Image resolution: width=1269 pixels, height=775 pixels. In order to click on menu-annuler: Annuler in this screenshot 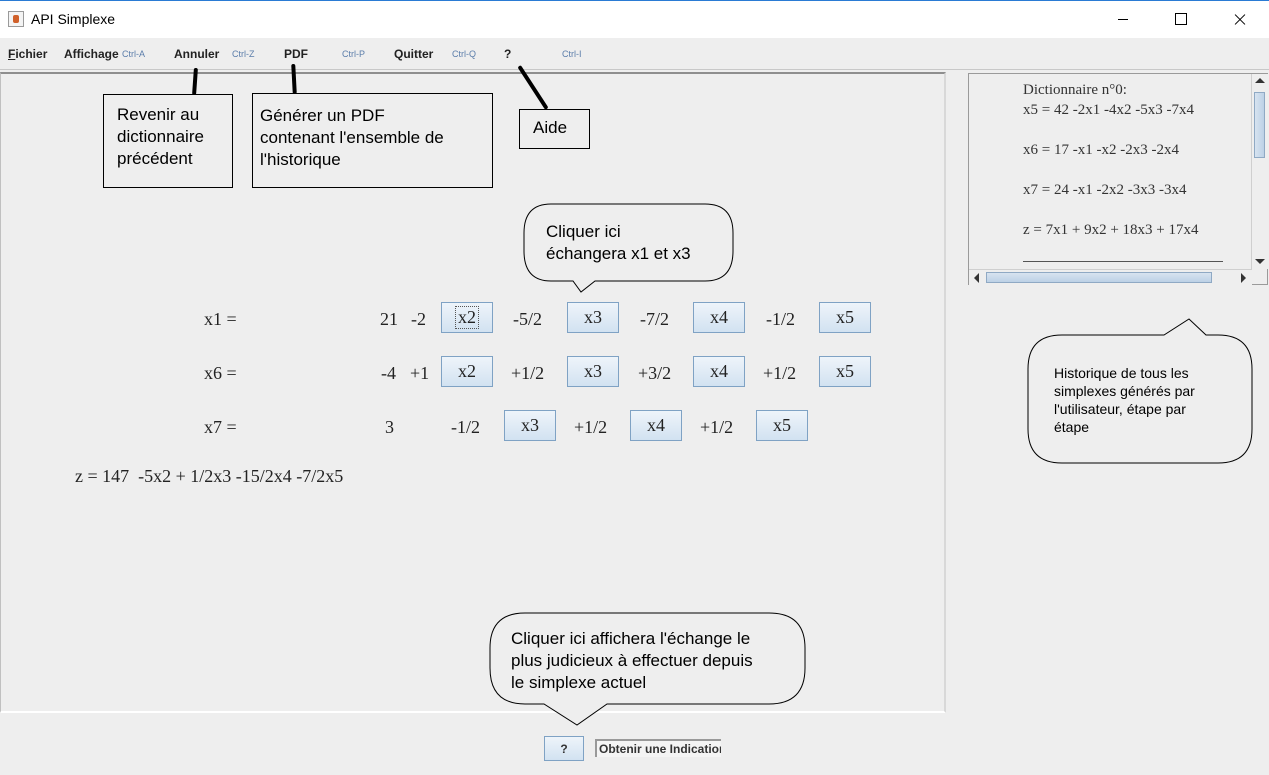, I will do `click(196, 54)`.